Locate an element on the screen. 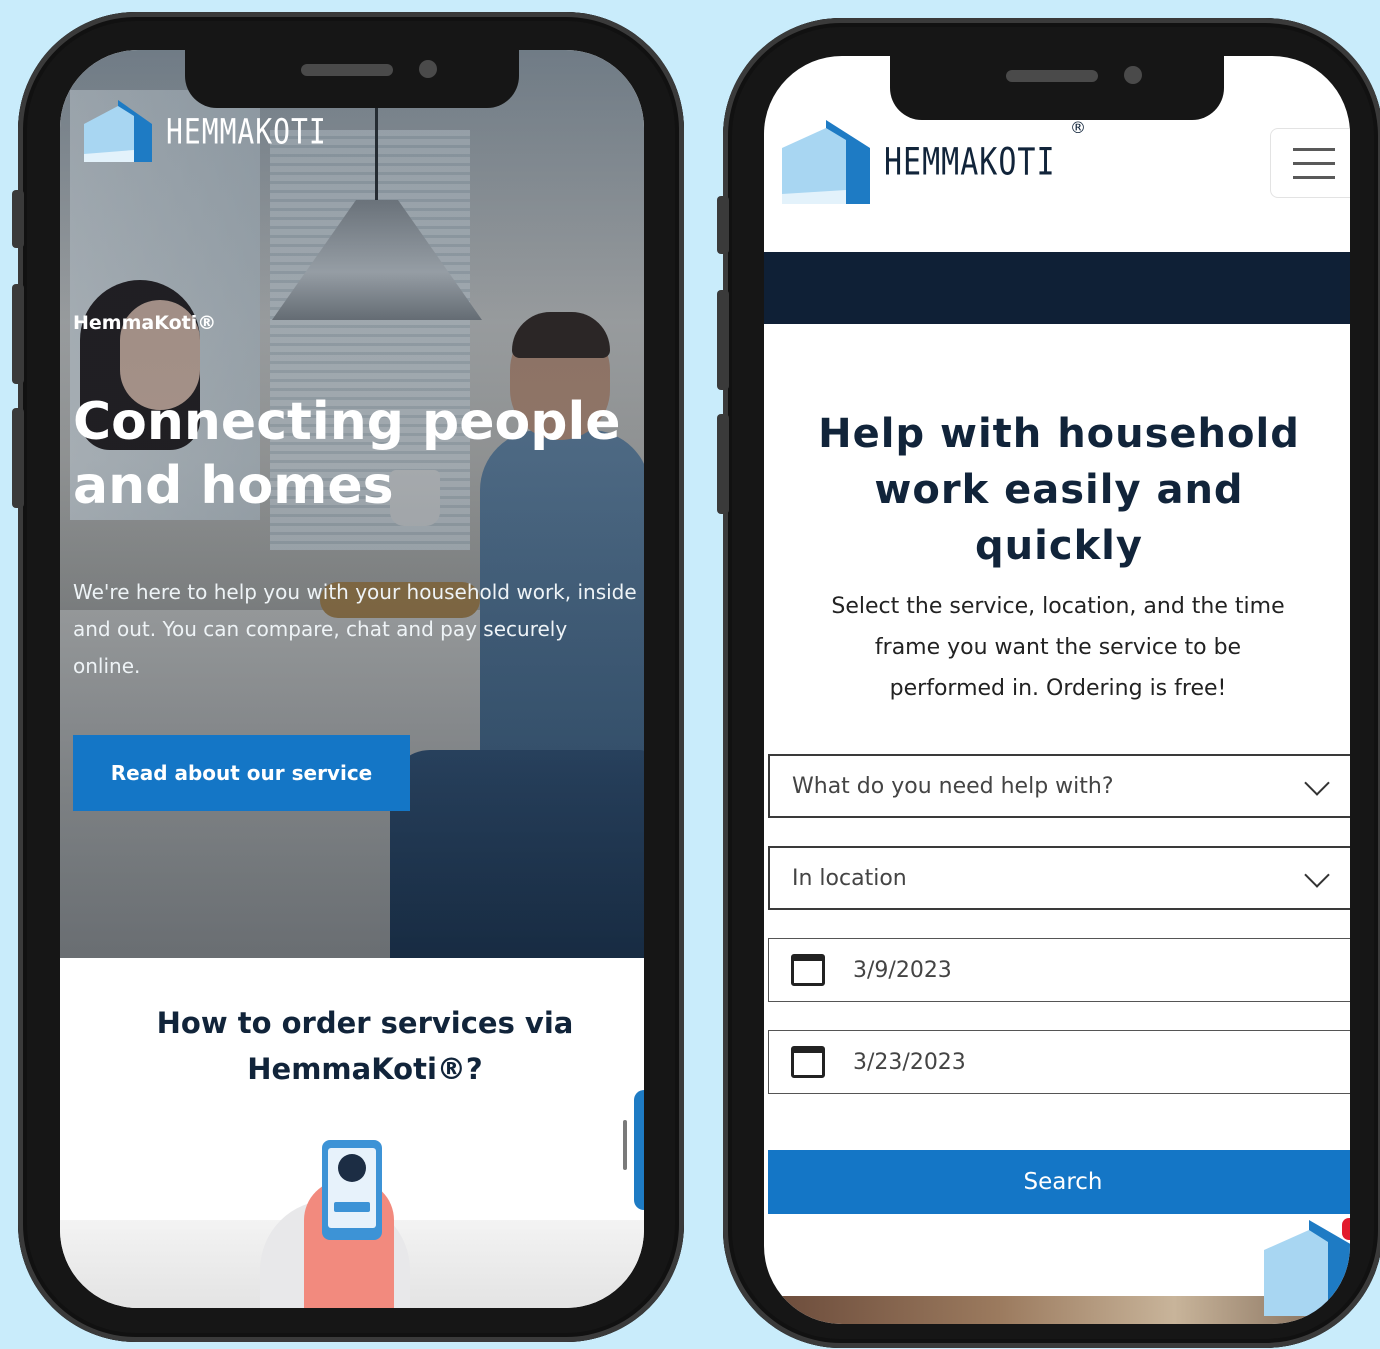  illustration-signup-button is located at coordinates (352, 1207).